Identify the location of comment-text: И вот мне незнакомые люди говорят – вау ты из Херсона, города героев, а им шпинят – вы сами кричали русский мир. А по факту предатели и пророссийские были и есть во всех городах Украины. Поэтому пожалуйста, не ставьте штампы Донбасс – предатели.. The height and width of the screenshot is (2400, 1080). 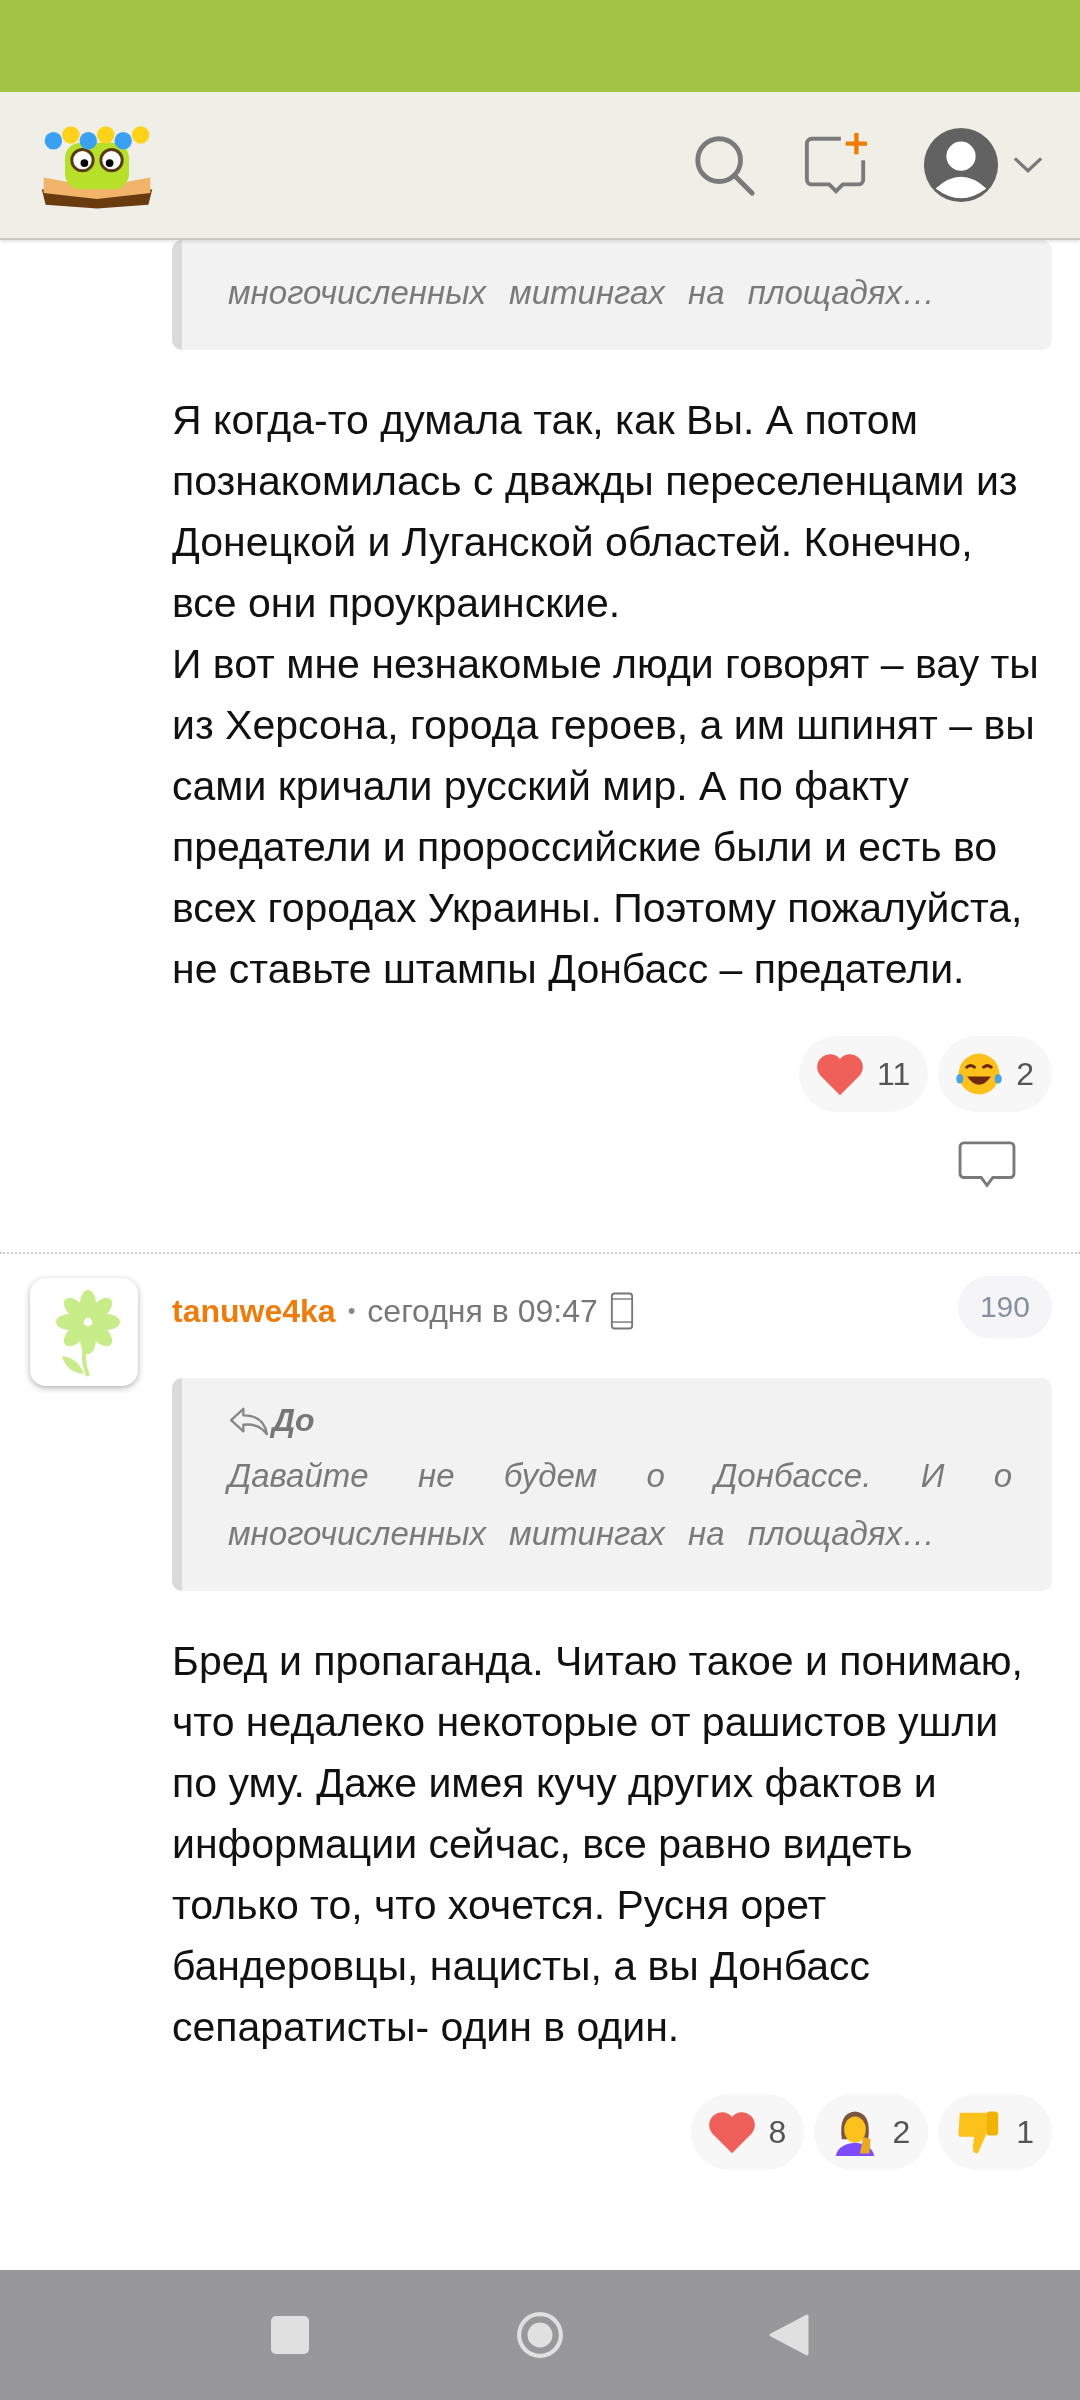
(606, 817).